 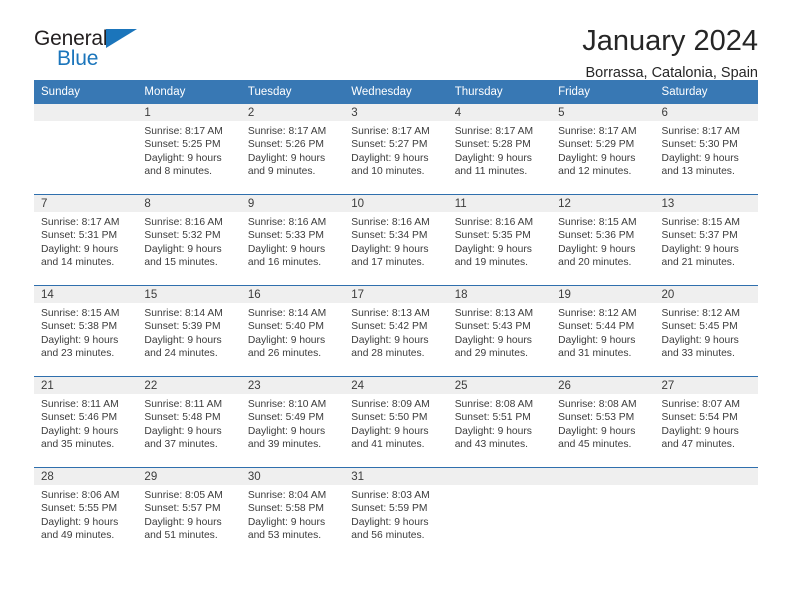 What do you see at coordinates (80, 313) in the screenshot?
I see `sun-info-line: Sunrise: 8:15 AM` at bounding box center [80, 313].